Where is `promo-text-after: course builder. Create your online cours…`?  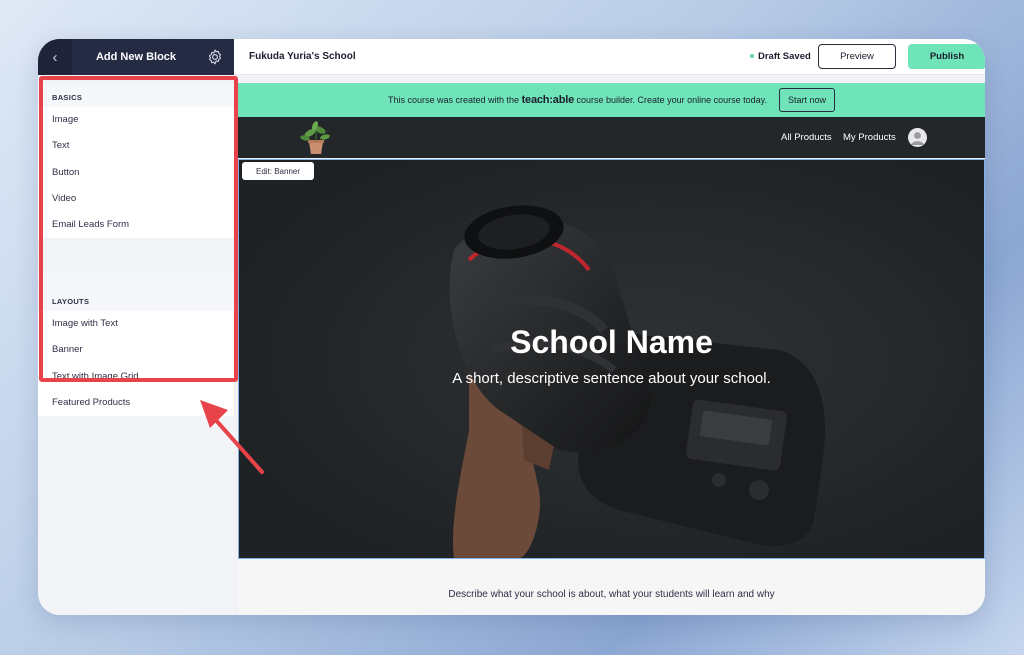
promo-text-after: course builder. Create your online cours… is located at coordinates (671, 100).